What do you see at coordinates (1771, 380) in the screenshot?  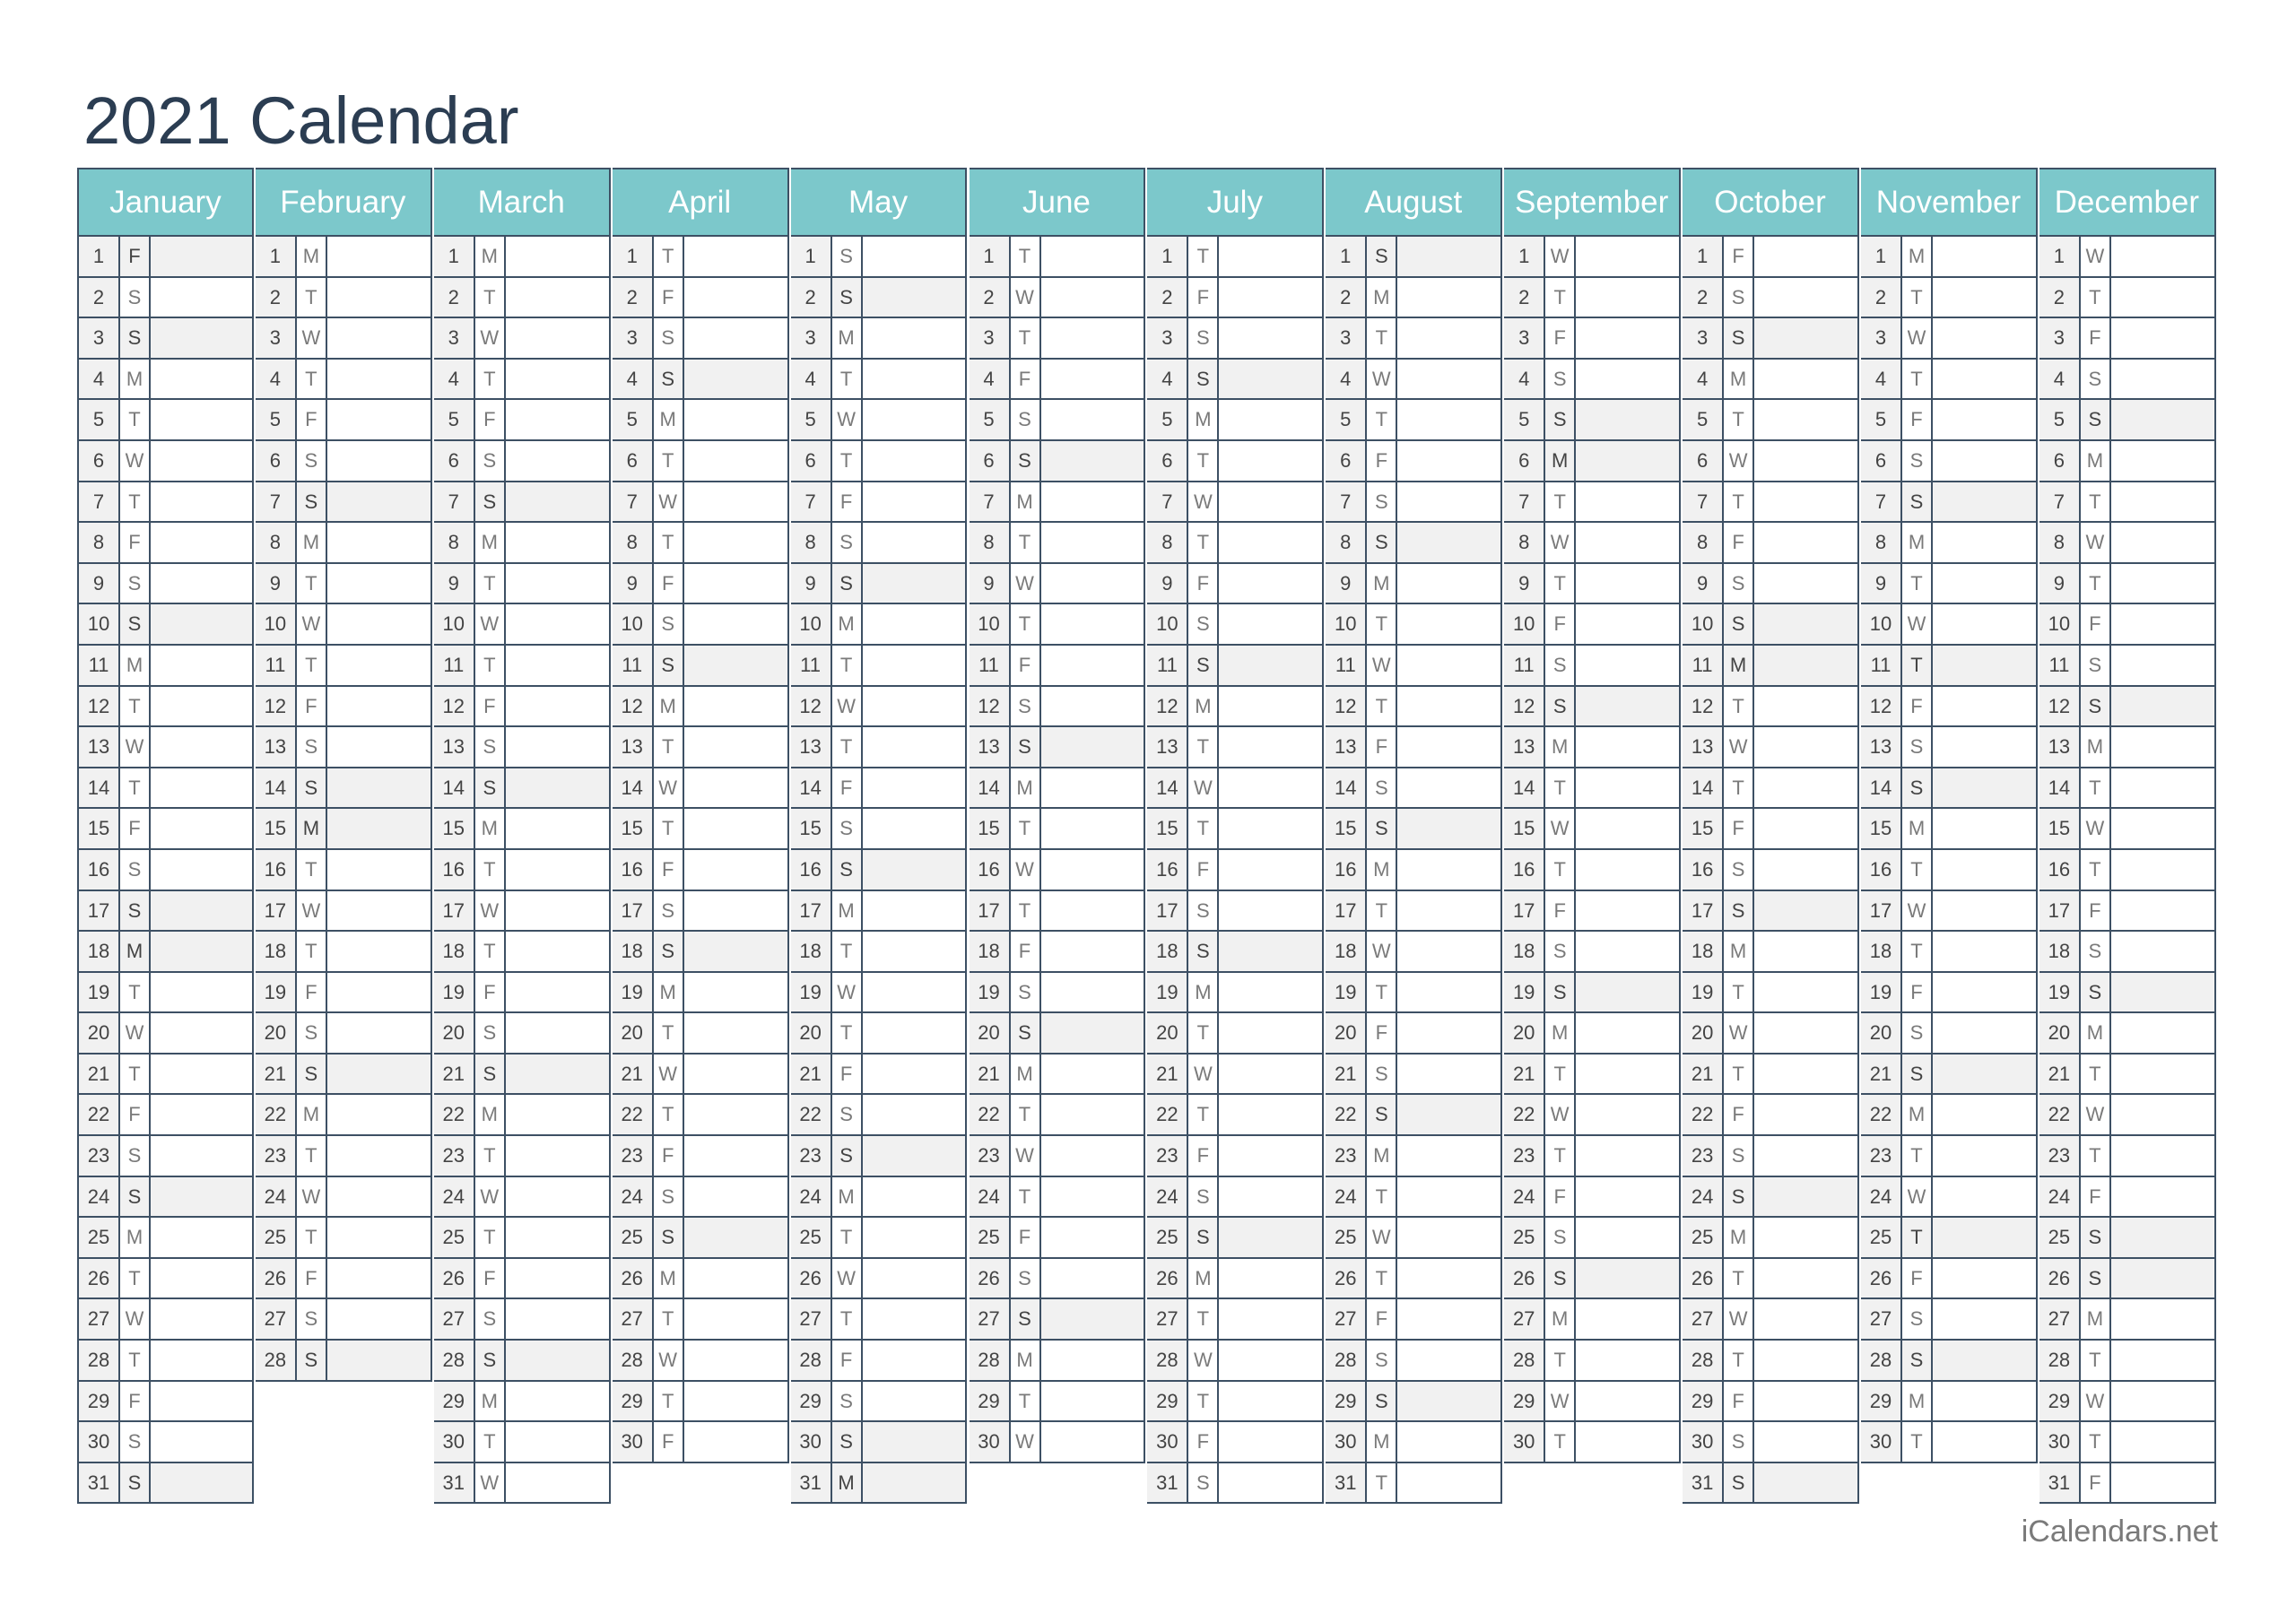 I see `day-row: 4M` at bounding box center [1771, 380].